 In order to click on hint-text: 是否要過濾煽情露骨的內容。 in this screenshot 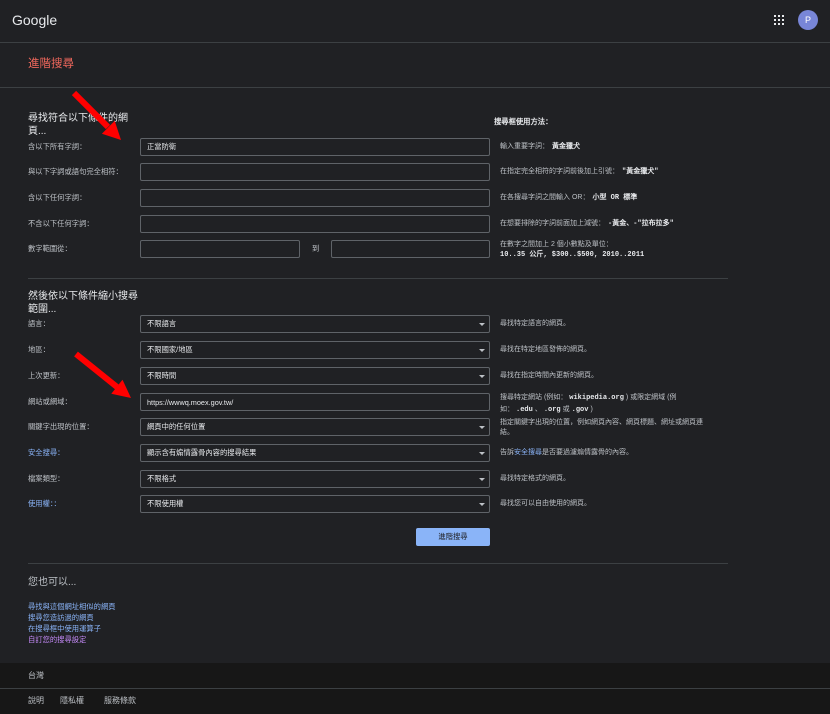, I will do `click(587, 452)`.